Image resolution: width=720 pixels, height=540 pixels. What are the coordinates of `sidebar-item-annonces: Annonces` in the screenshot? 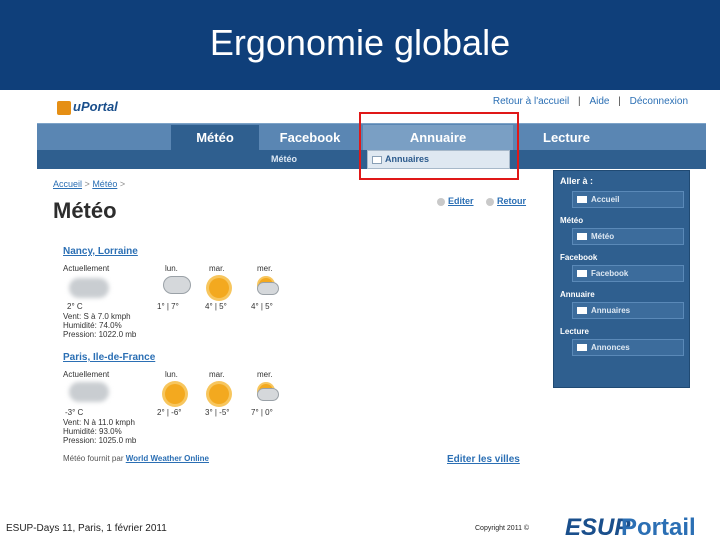 It's located at (628, 347).